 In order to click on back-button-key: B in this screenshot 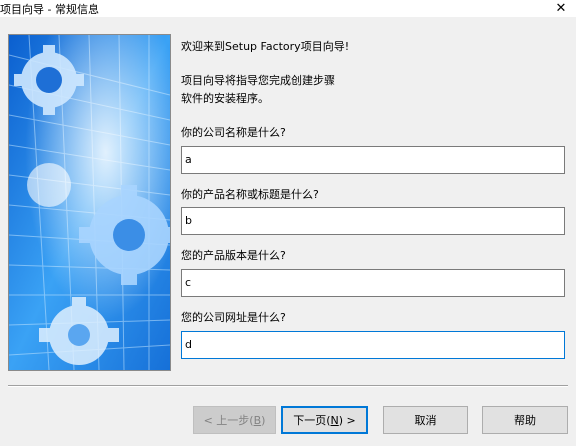, I will do `click(257, 420)`.